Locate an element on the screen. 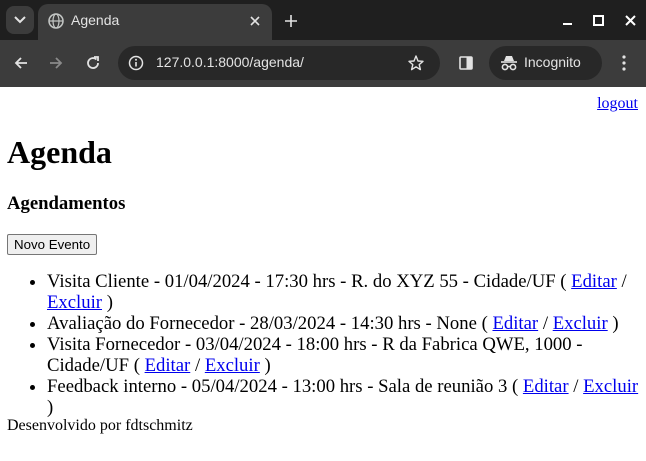 Image resolution: width=646 pixels, height=461 pixels. address-bar: 127.0.0.1:8000/agenda/ is located at coordinates (279, 63).